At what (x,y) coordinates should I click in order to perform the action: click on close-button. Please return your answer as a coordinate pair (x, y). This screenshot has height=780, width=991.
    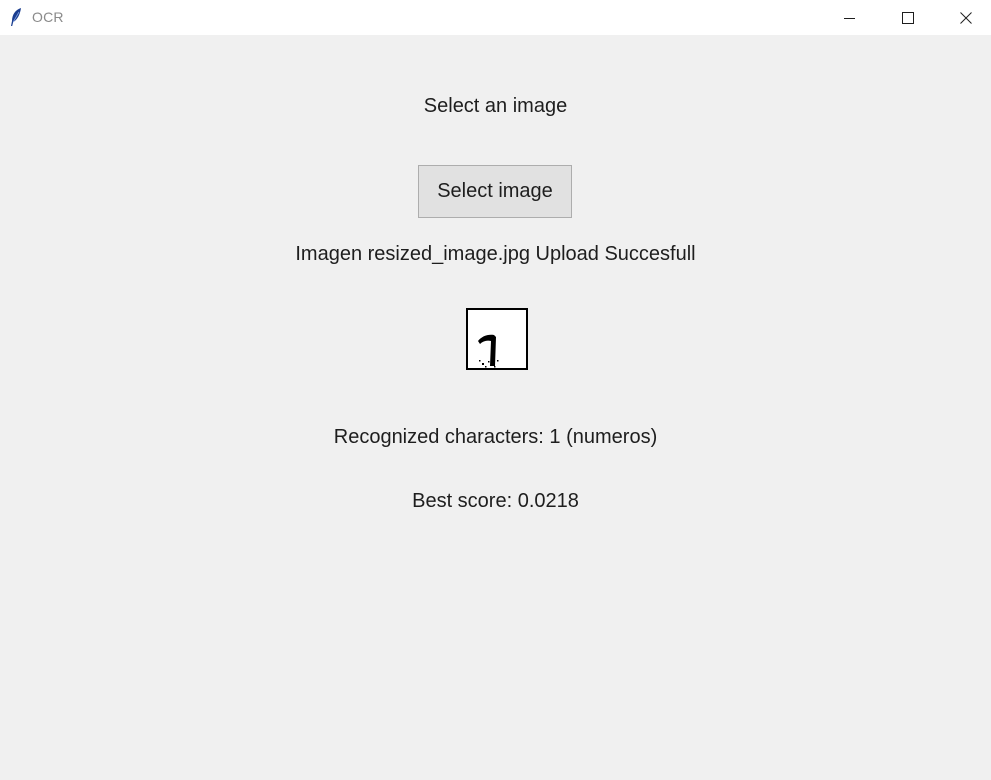
    Looking at the image, I should click on (964, 17).